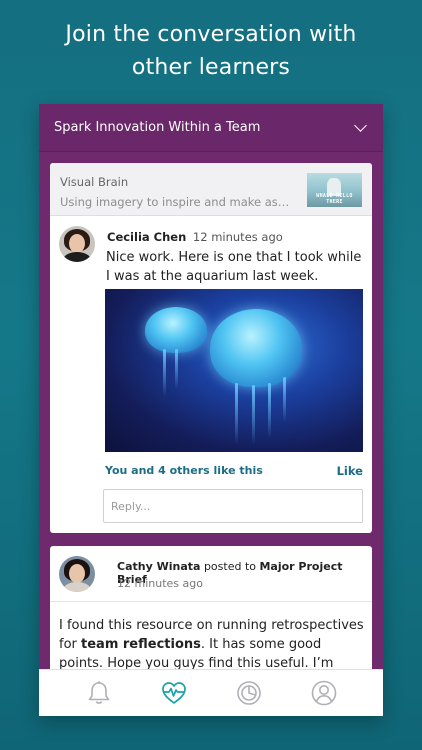  I want to click on activity-heart-icon, so click(173, 693).